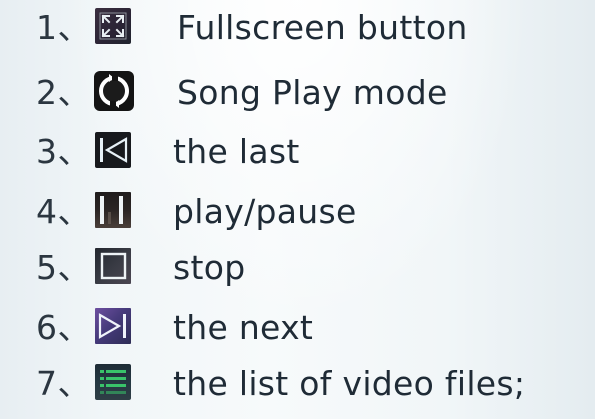  Describe the element at coordinates (113, 150) in the screenshot. I see `skip-previous-icon` at that location.